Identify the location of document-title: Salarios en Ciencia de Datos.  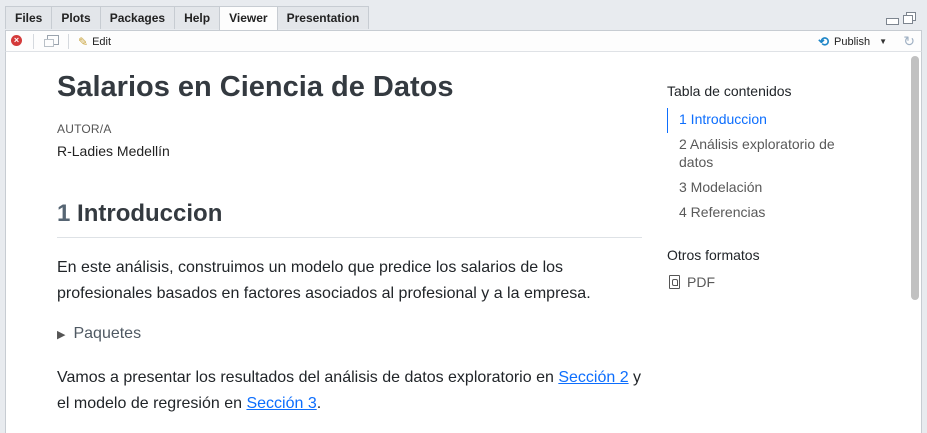
(255, 87).